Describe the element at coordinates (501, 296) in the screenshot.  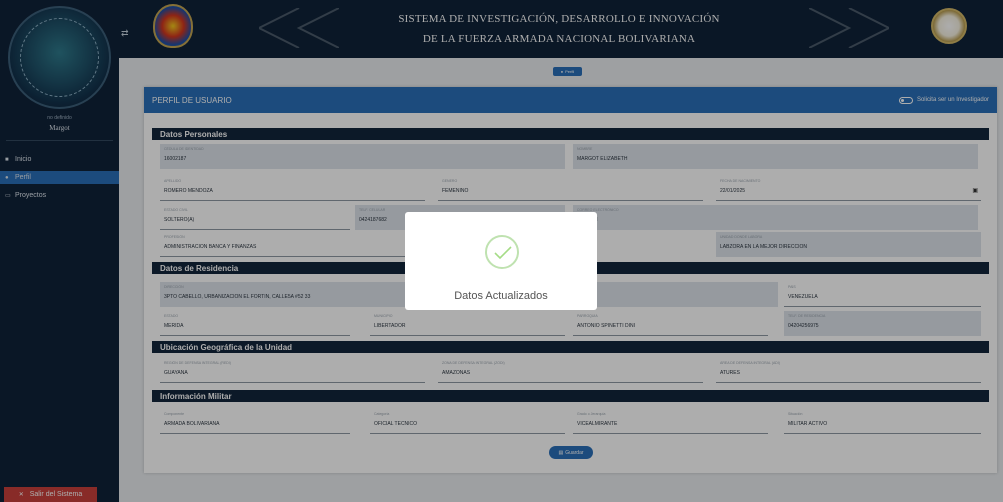
I see `success-message: Datos Actualizados` at that location.